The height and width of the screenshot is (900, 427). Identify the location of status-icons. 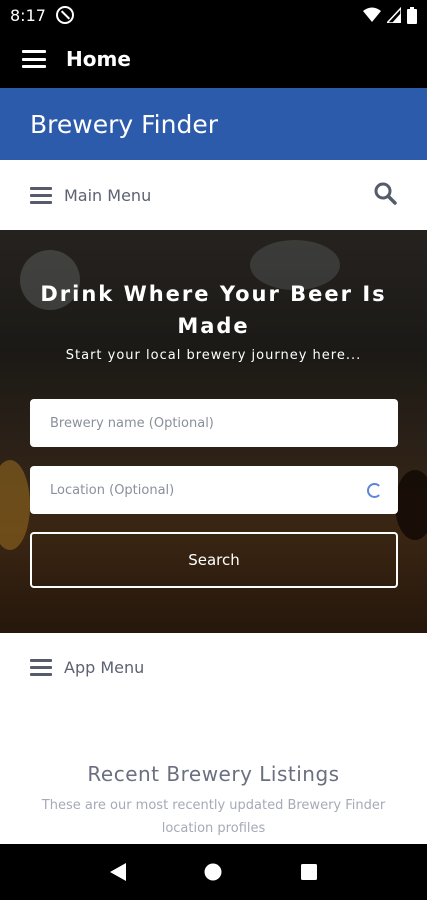
(390, 15).